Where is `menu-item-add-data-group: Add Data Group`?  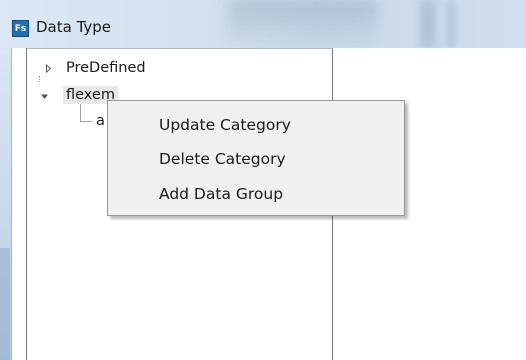
menu-item-add-data-group: Add Data Group is located at coordinates (256, 194).